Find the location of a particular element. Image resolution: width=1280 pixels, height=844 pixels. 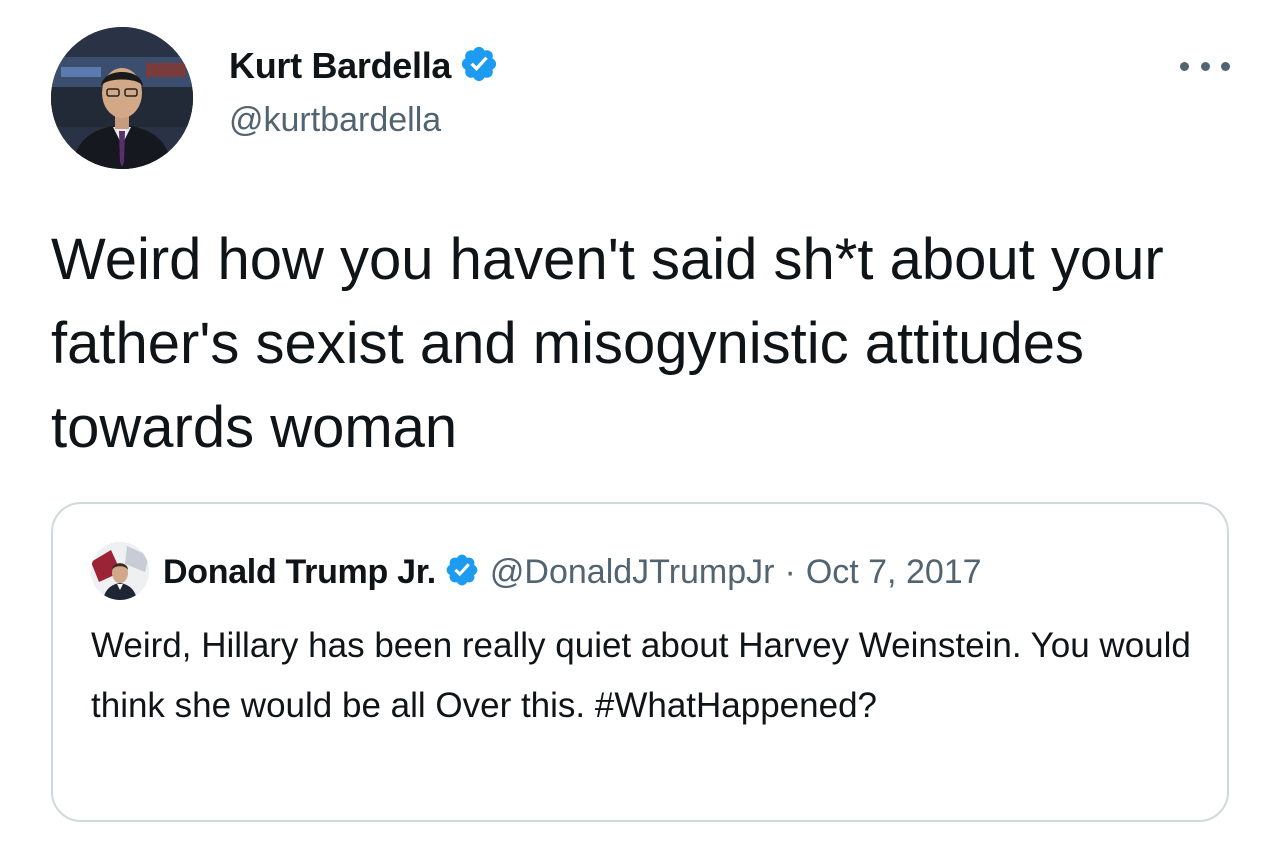

author-avatar is located at coordinates (122, 98).